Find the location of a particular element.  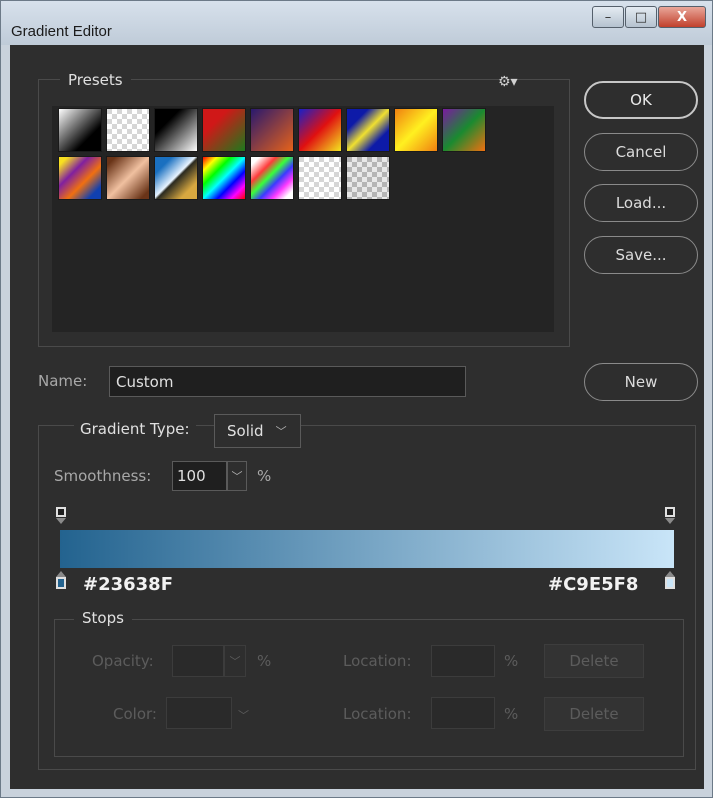

window-frame-bottom is located at coordinates (356, 792).